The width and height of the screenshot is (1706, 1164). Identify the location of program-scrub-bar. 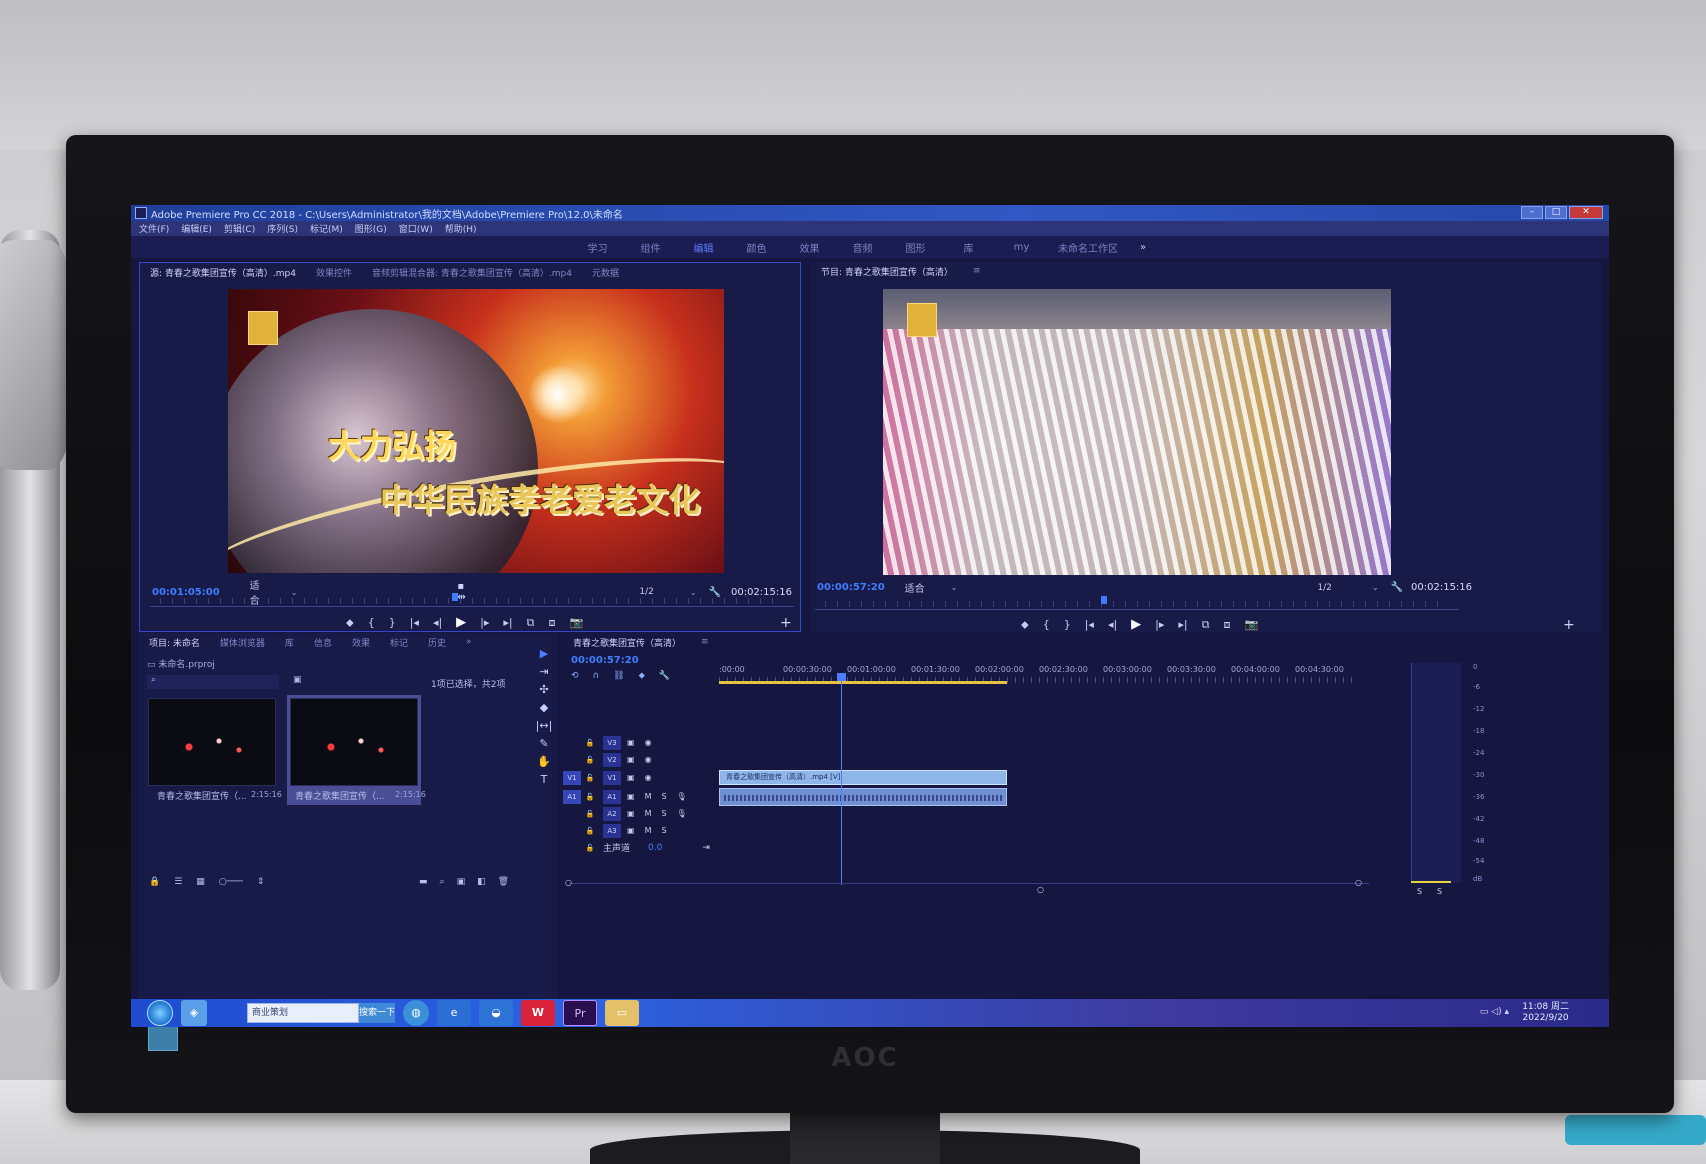
(1137, 603).